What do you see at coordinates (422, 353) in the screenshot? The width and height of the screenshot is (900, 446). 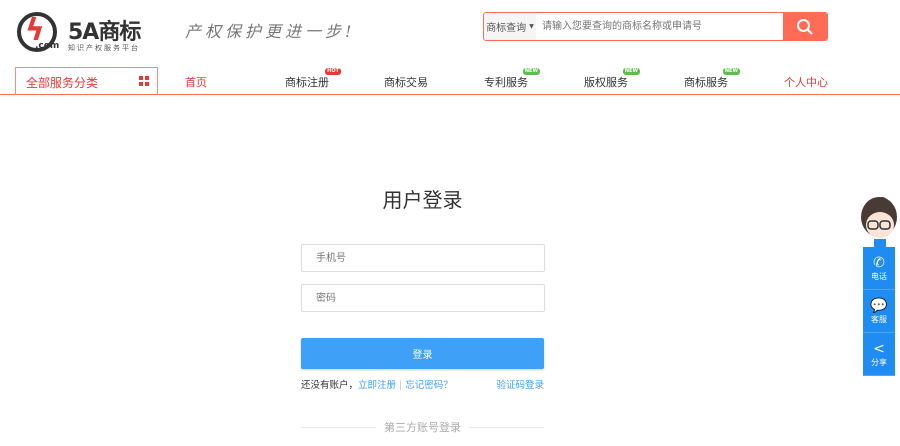 I see `login-button: 登录` at bounding box center [422, 353].